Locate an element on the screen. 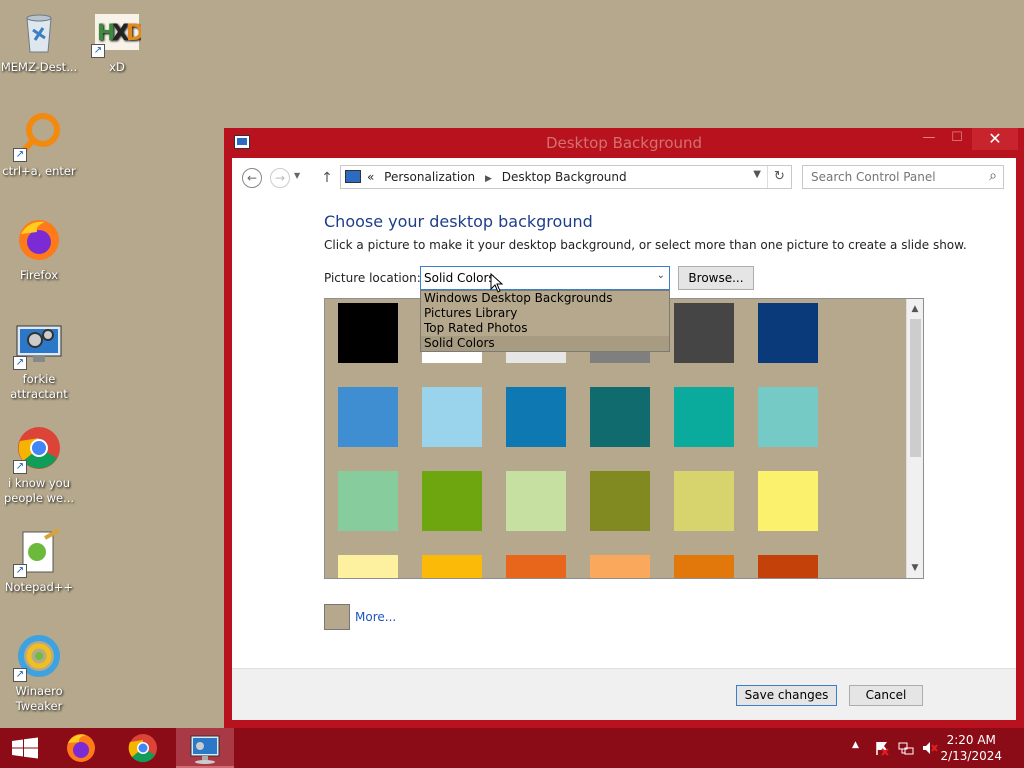 This screenshot has width=1024, height=768. action-center-flag-icon is located at coordinates (882, 748).